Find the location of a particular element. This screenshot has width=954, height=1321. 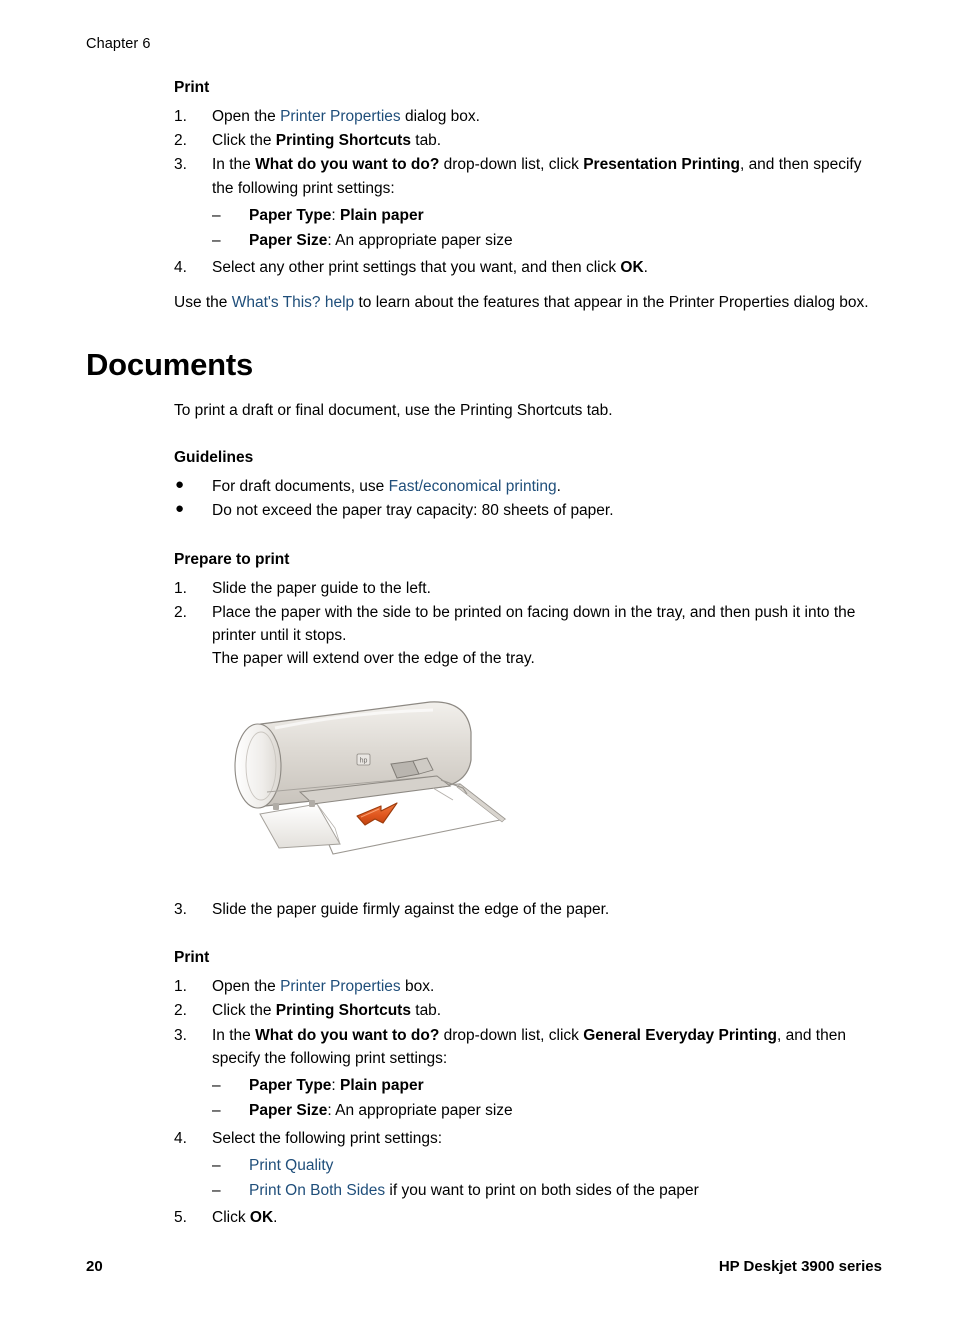

body-text: Click the is located at coordinates (244, 1011).